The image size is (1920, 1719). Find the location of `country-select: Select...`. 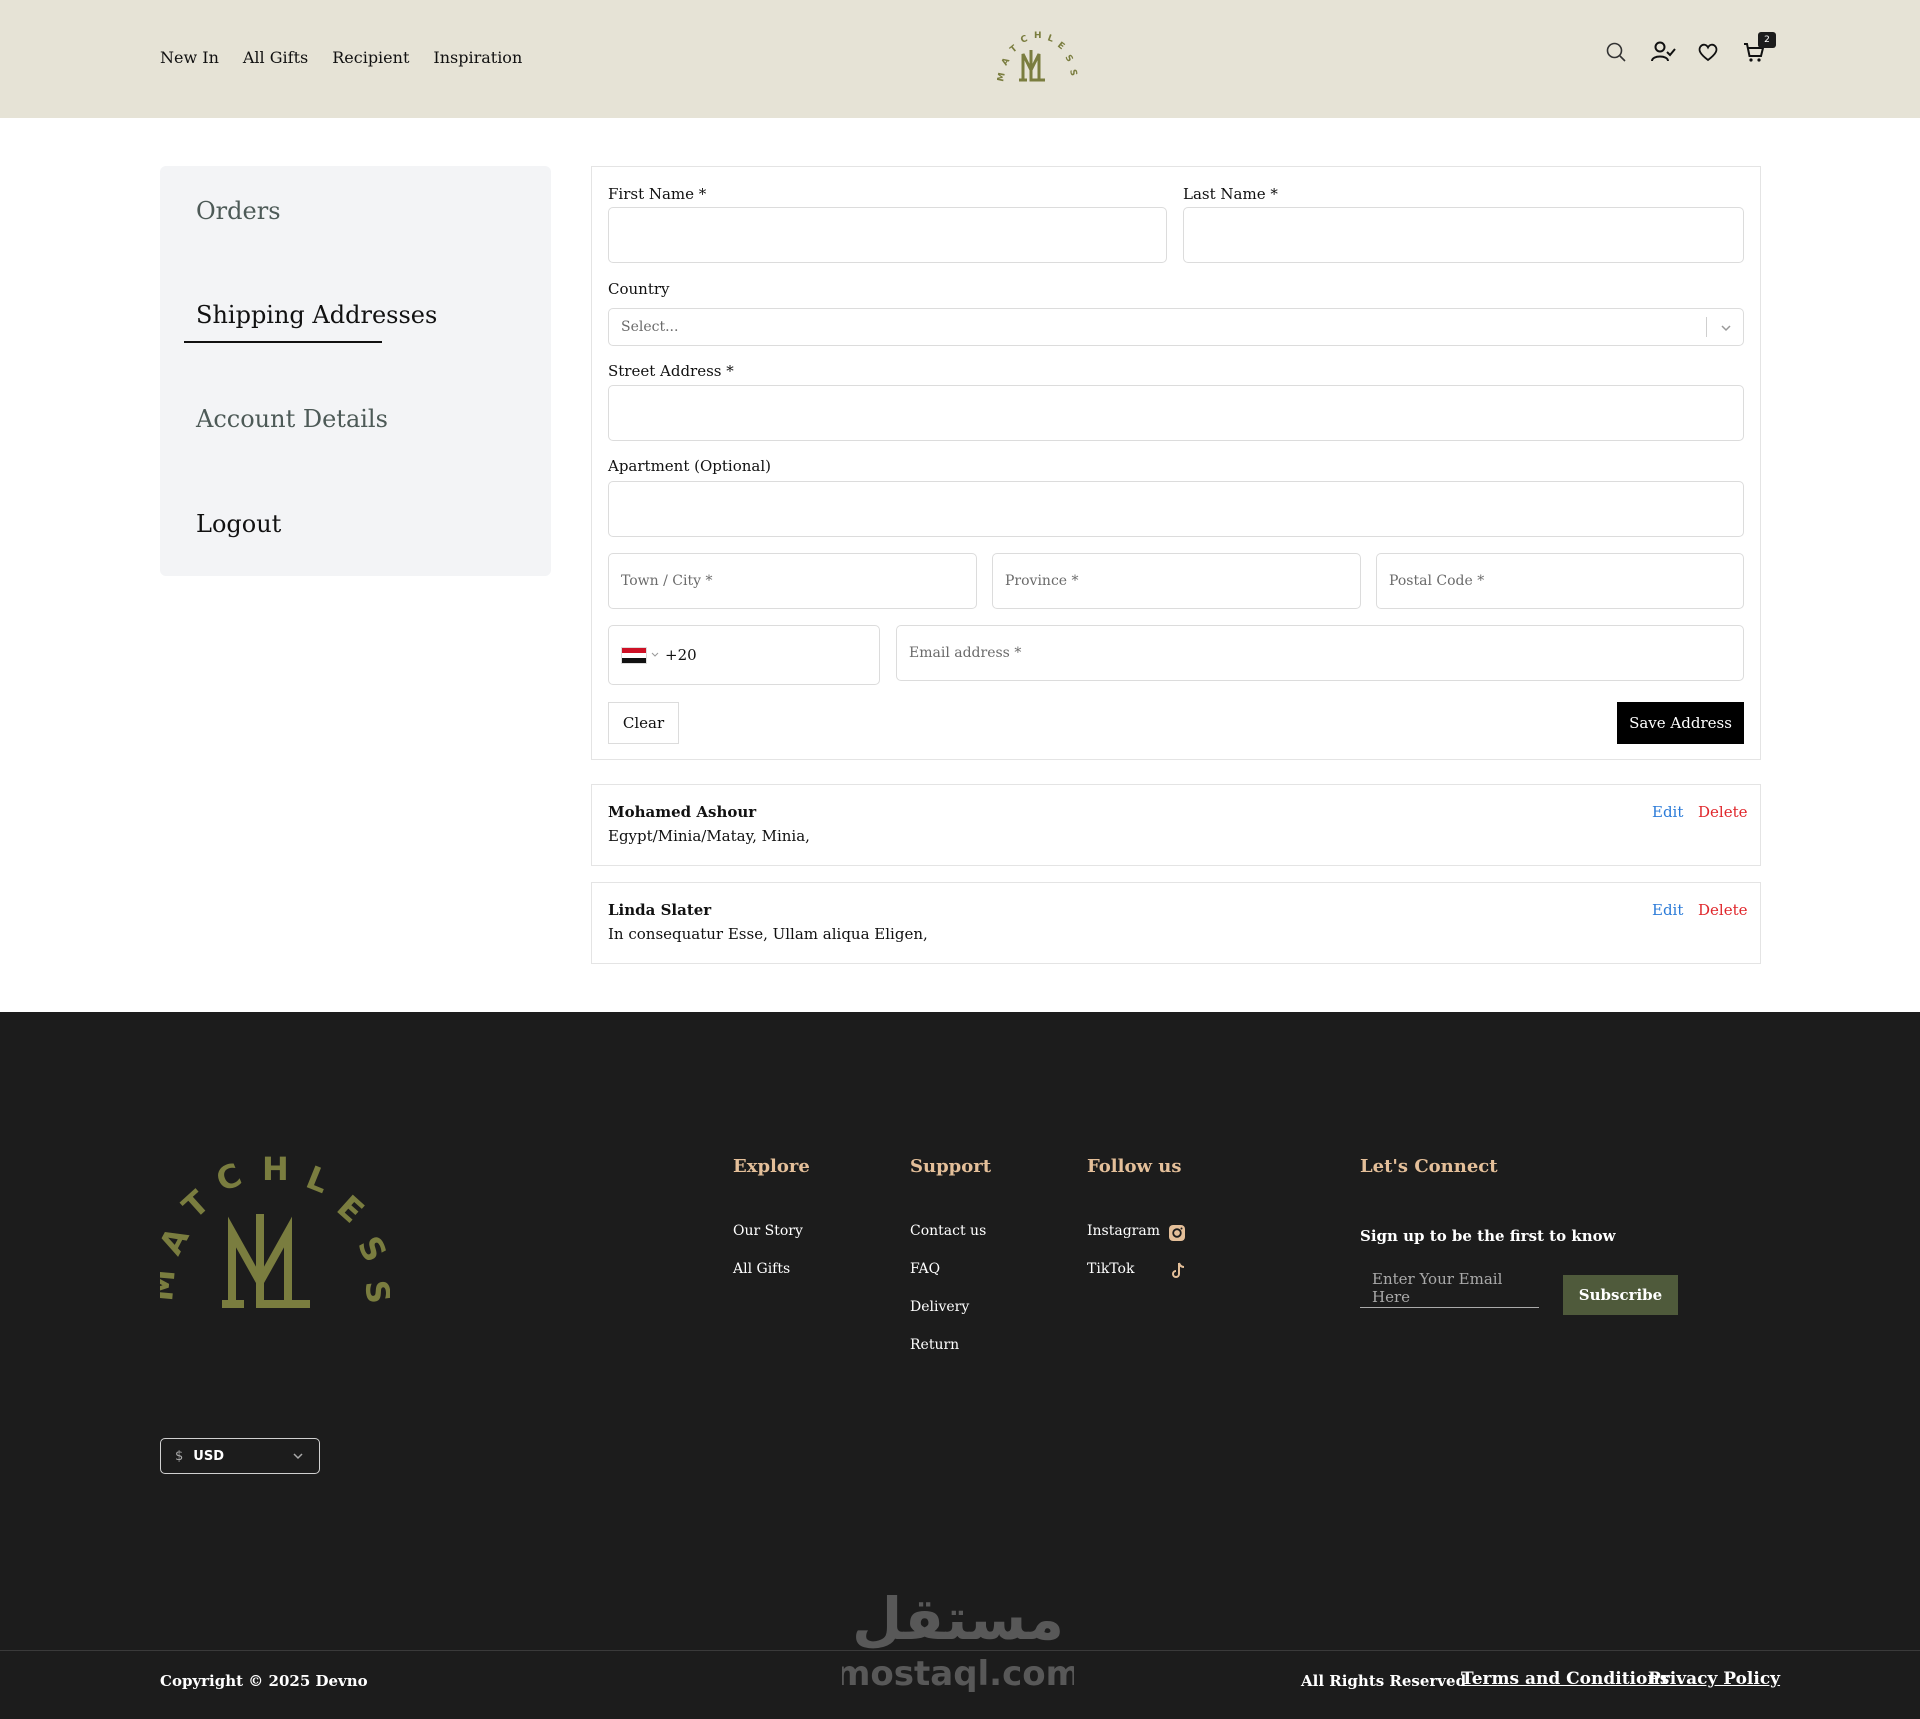

country-select: Select... is located at coordinates (1176, 327).